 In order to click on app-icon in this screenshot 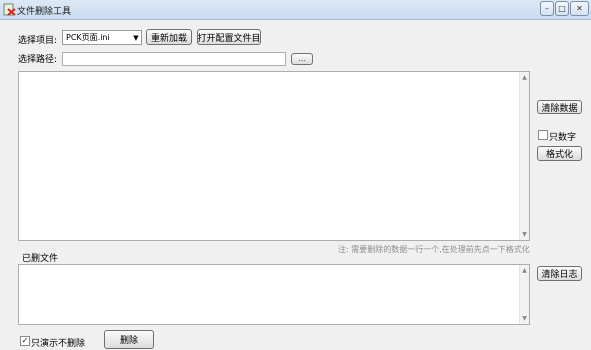, I will do `click(9, 9)`.